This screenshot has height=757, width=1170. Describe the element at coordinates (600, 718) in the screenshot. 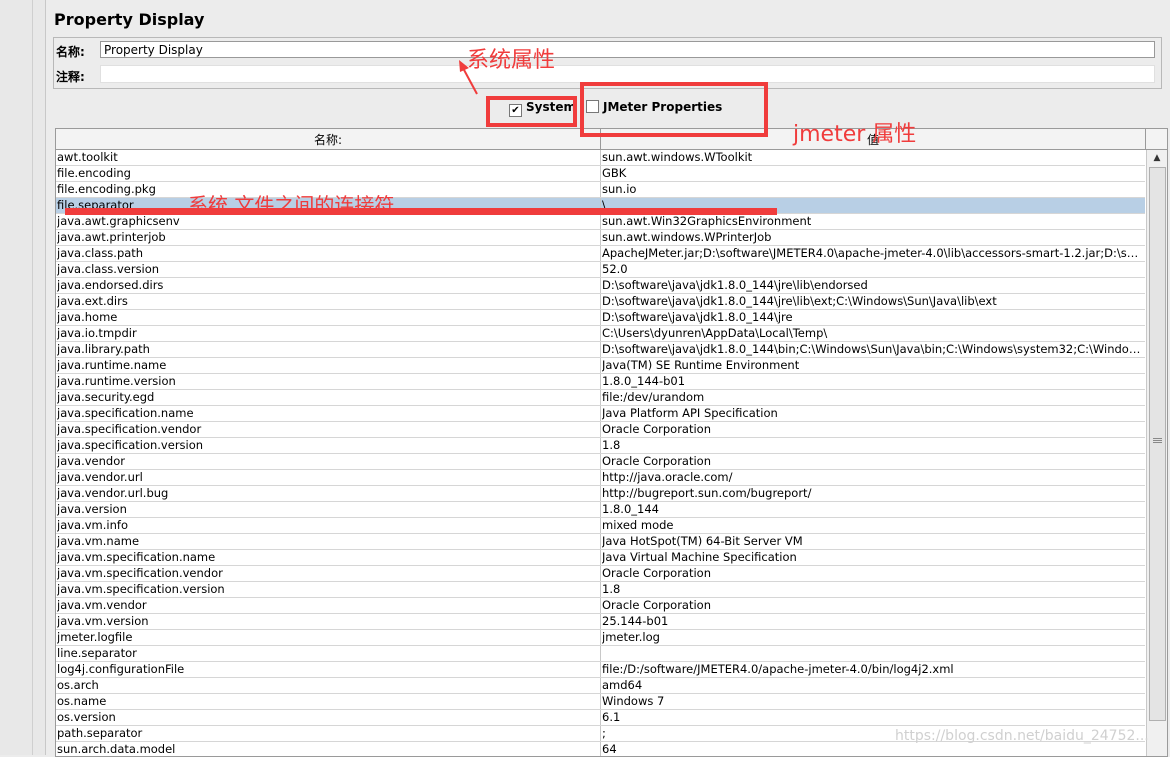

I see `table-row: os.version 6.1` at that location.